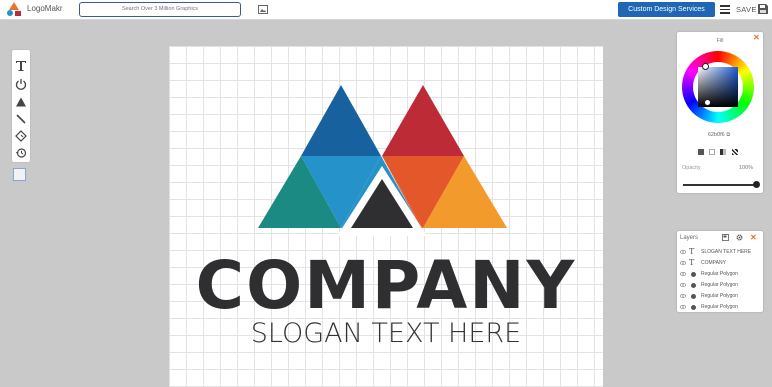 Image resolution: width=772 pixels, height=387 pixels. What do you see at coordinates (735, 152) in the screenshot?
I see `swatch-pattern` at bounding box center [735, 152].